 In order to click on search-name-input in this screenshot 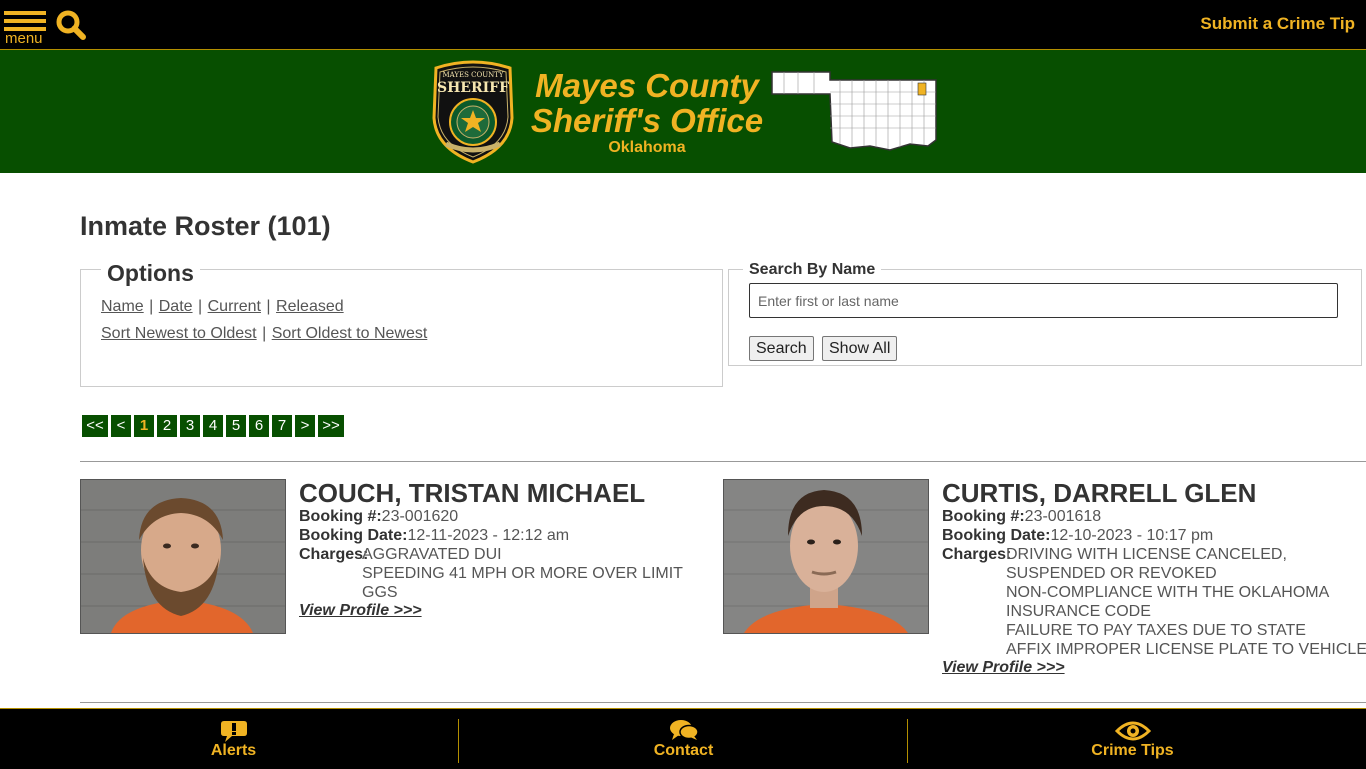, I will do `click(1043, 300)`.